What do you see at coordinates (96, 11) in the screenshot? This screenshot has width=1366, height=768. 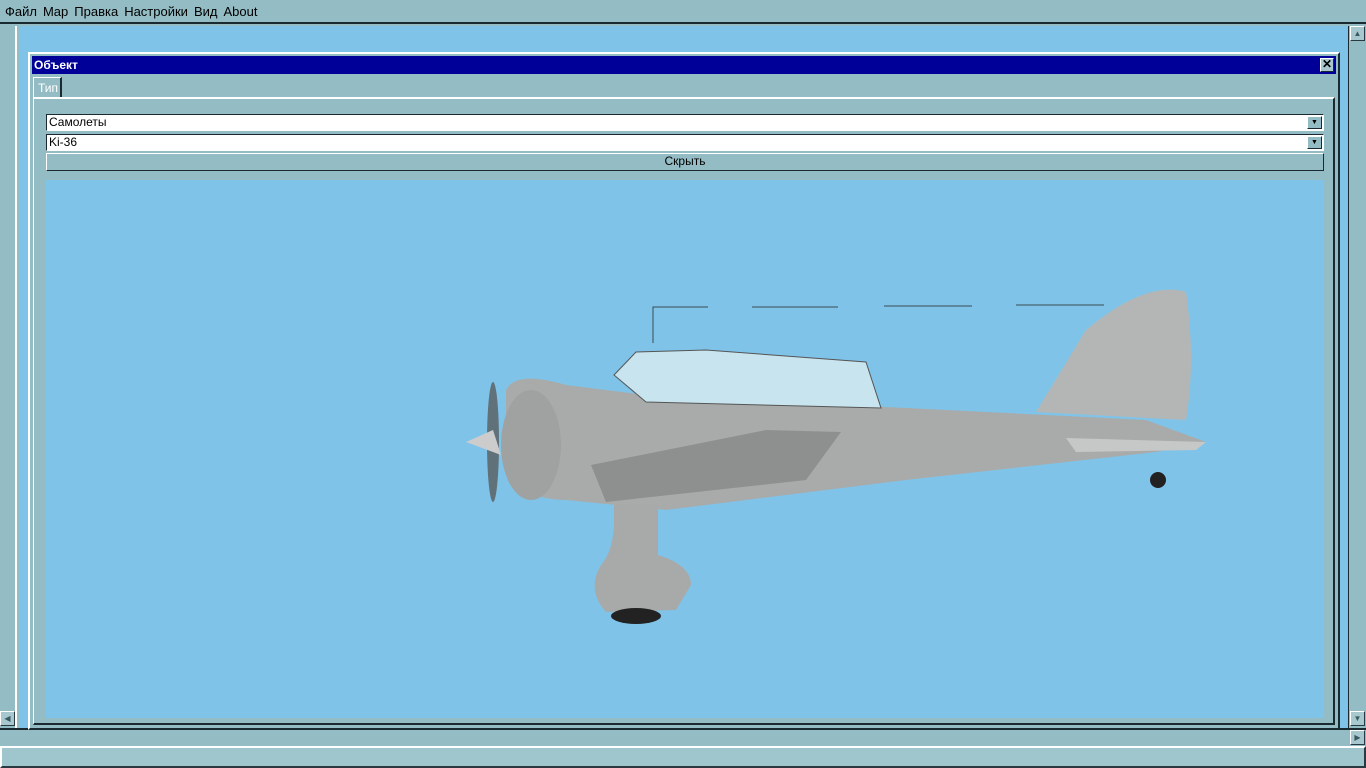 I see `menu-edit: Правка` at bounding box center [96, 11].